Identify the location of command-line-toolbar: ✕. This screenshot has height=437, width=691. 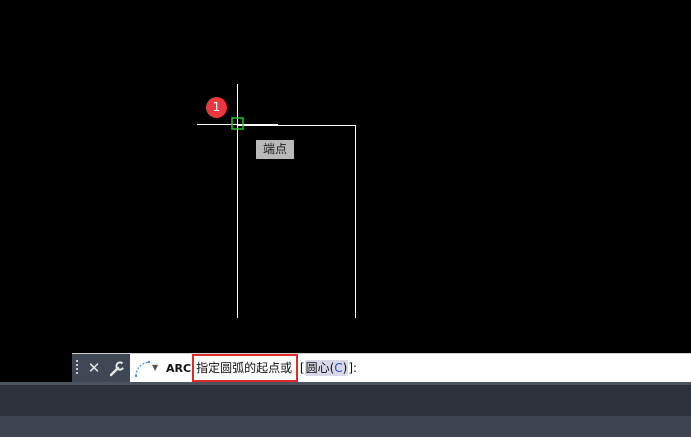
(101, 368).